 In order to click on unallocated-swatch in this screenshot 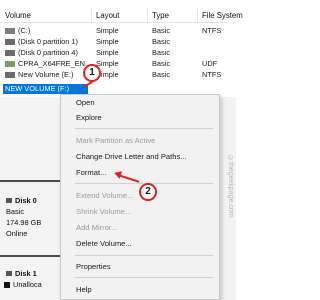, I will do `click(7, 285)`.